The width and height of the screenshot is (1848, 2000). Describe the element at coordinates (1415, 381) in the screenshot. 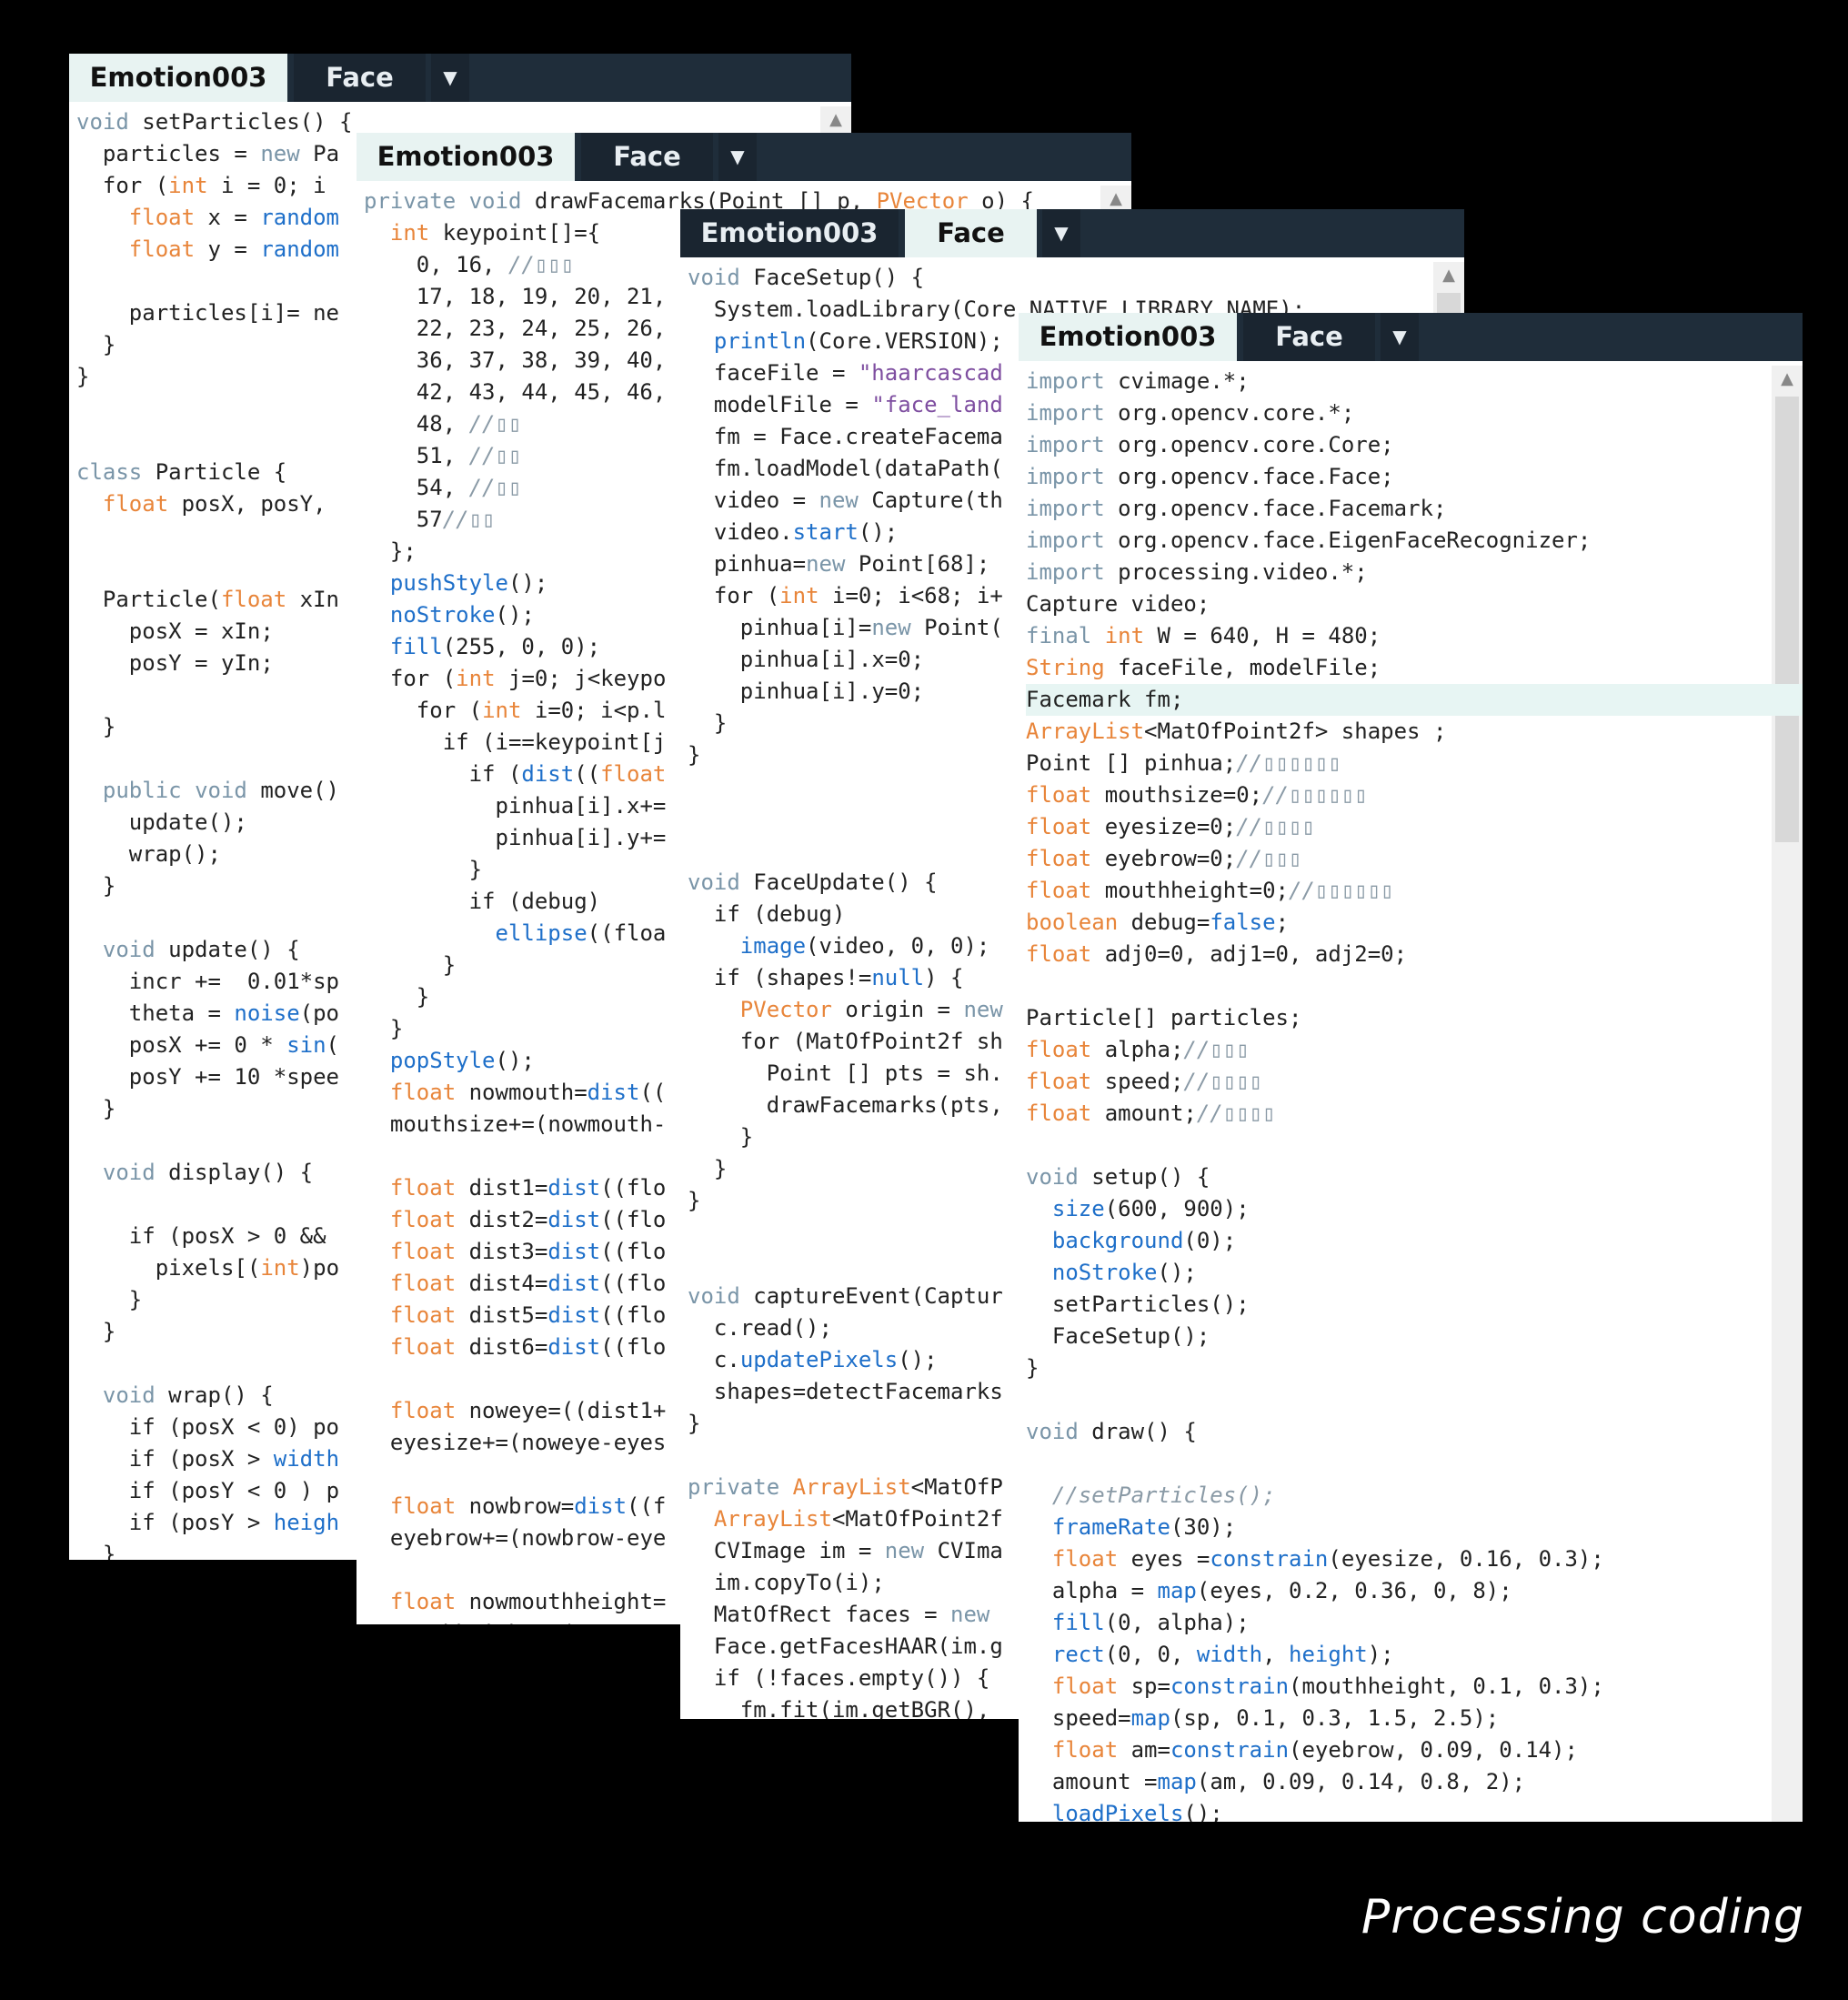

I see `code-line: import cvimage.*;` at that location.